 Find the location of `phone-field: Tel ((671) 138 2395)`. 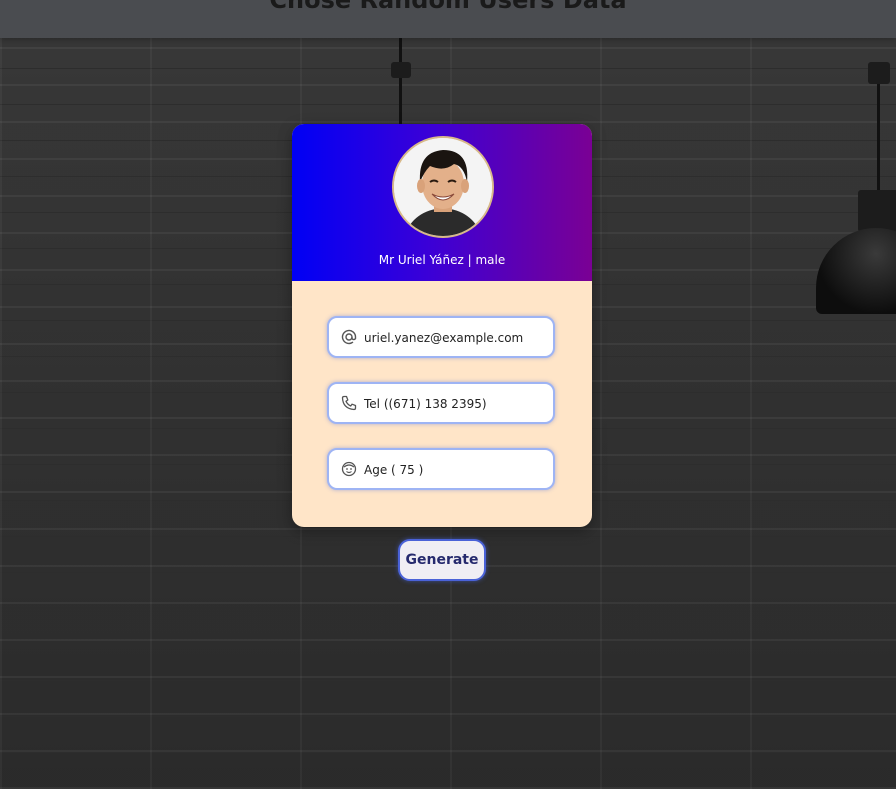

phone-field: Tel ((671) 138 2395) is located at coordinates (441, 403).